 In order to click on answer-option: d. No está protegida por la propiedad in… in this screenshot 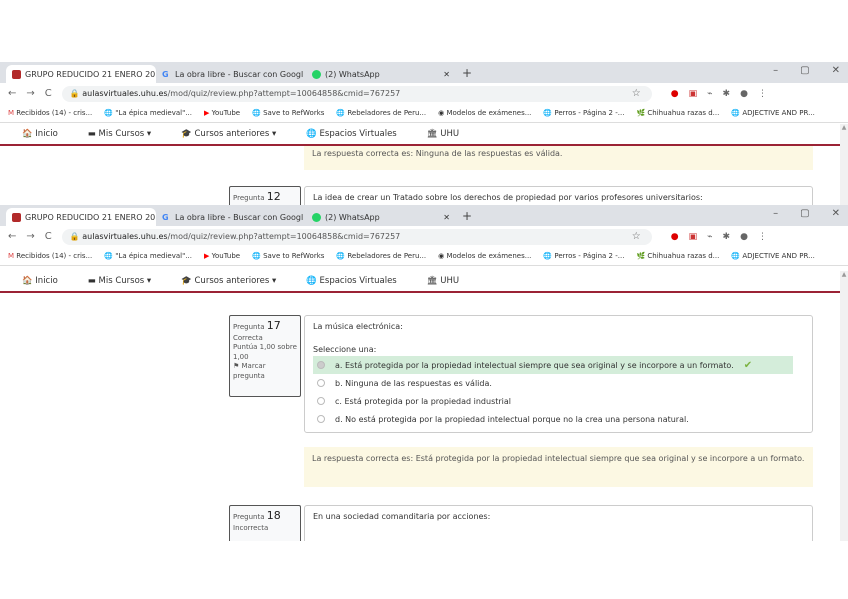, I will do `click(558, 419)`.